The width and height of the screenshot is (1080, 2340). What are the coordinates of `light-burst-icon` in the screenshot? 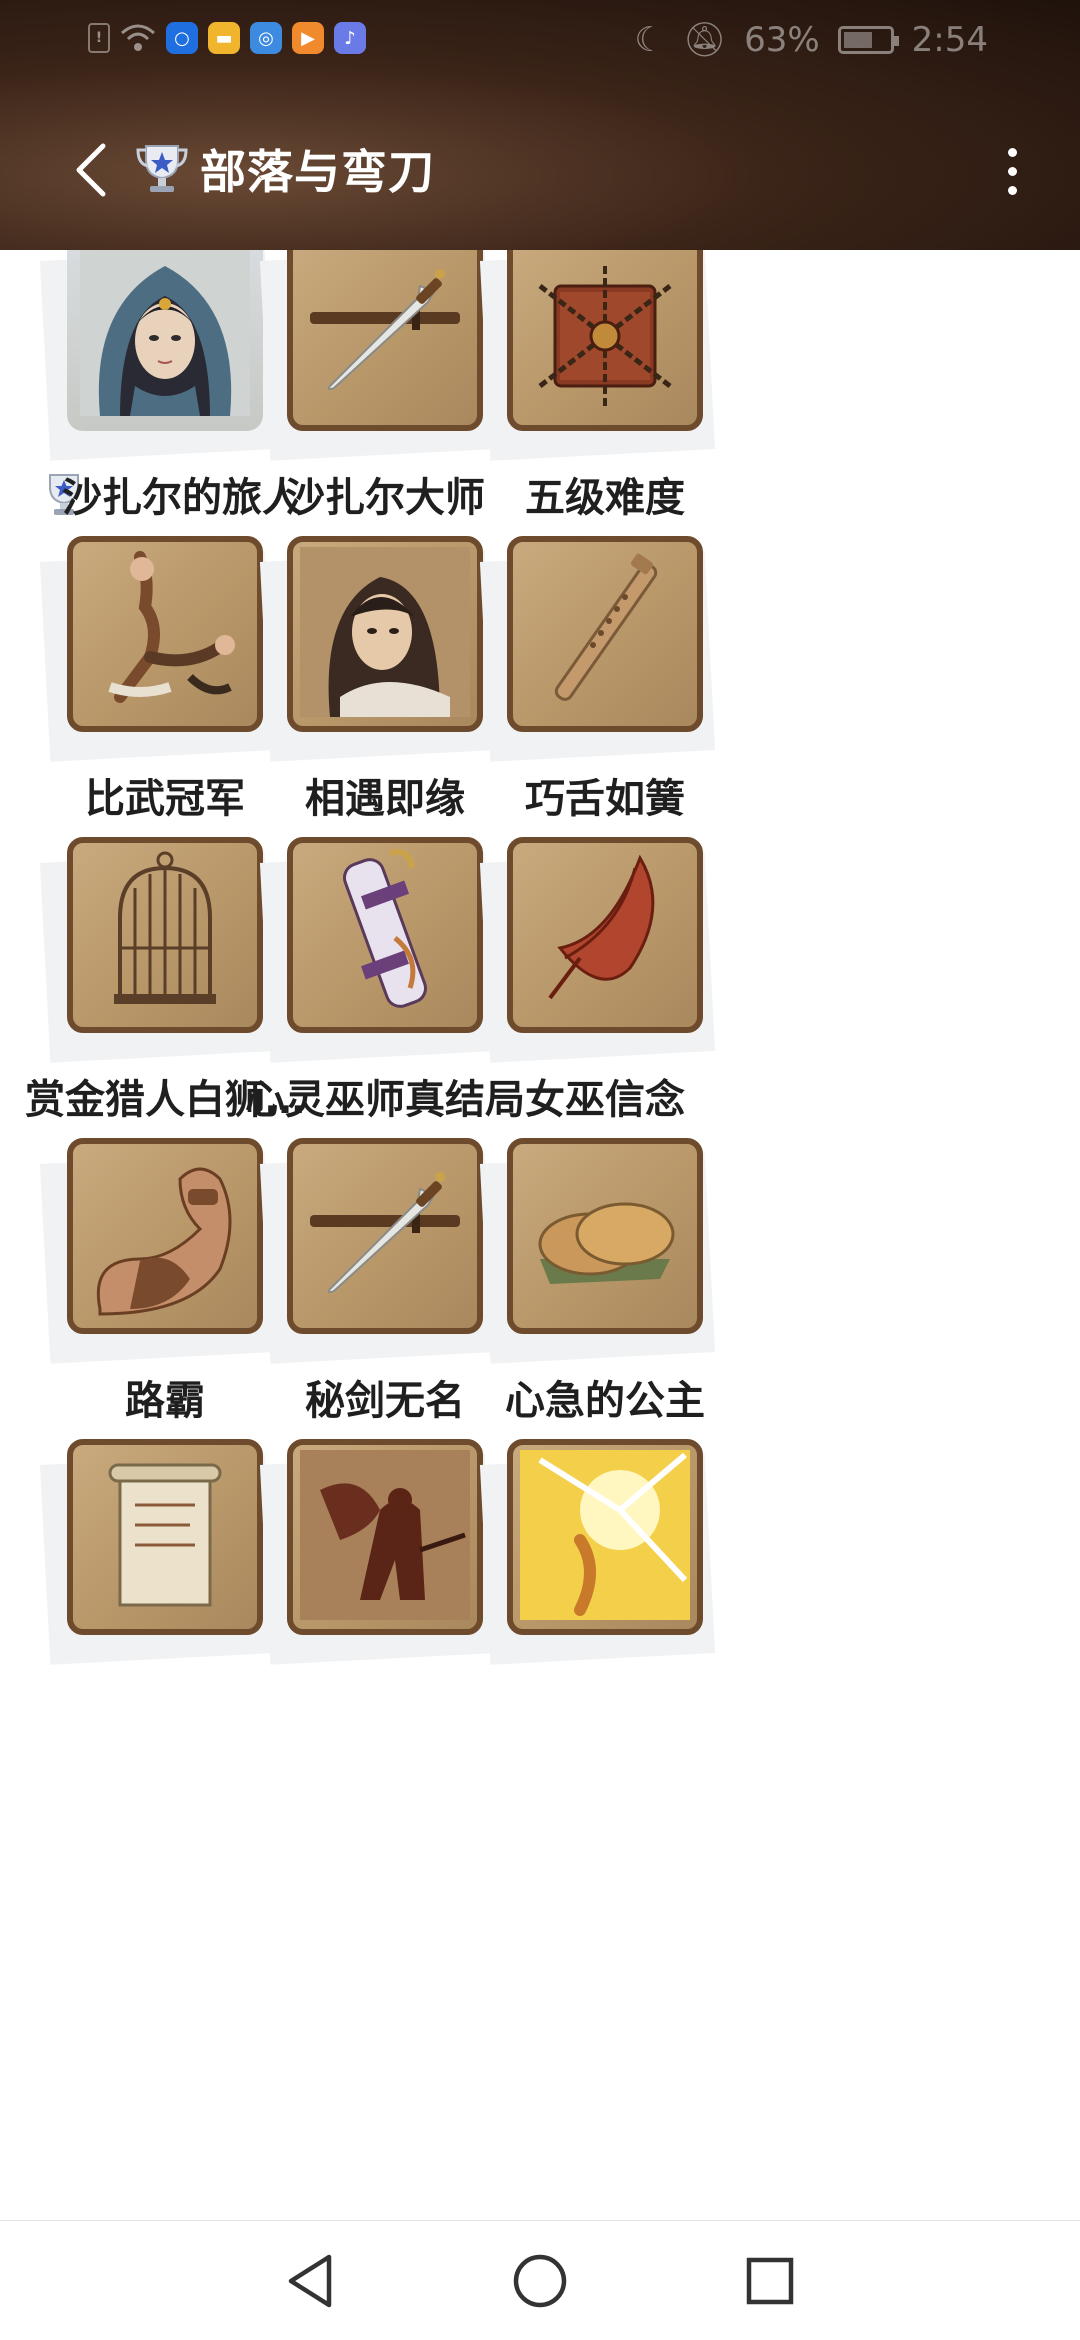 It's located at (605, 1537).